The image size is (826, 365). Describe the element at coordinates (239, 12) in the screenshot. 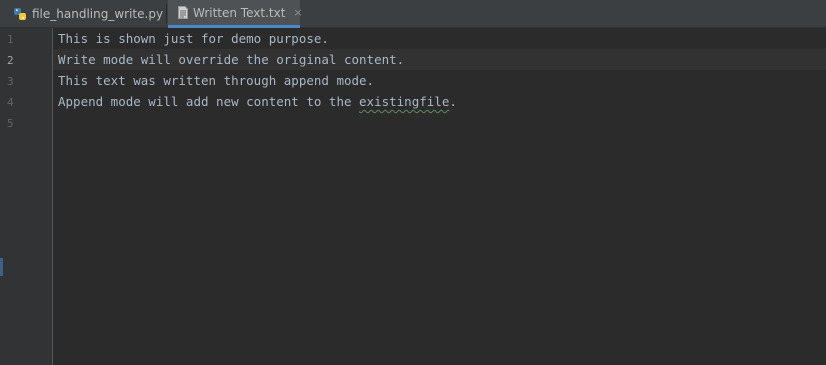

I see `tab-label: Written Text.txt` at that location.